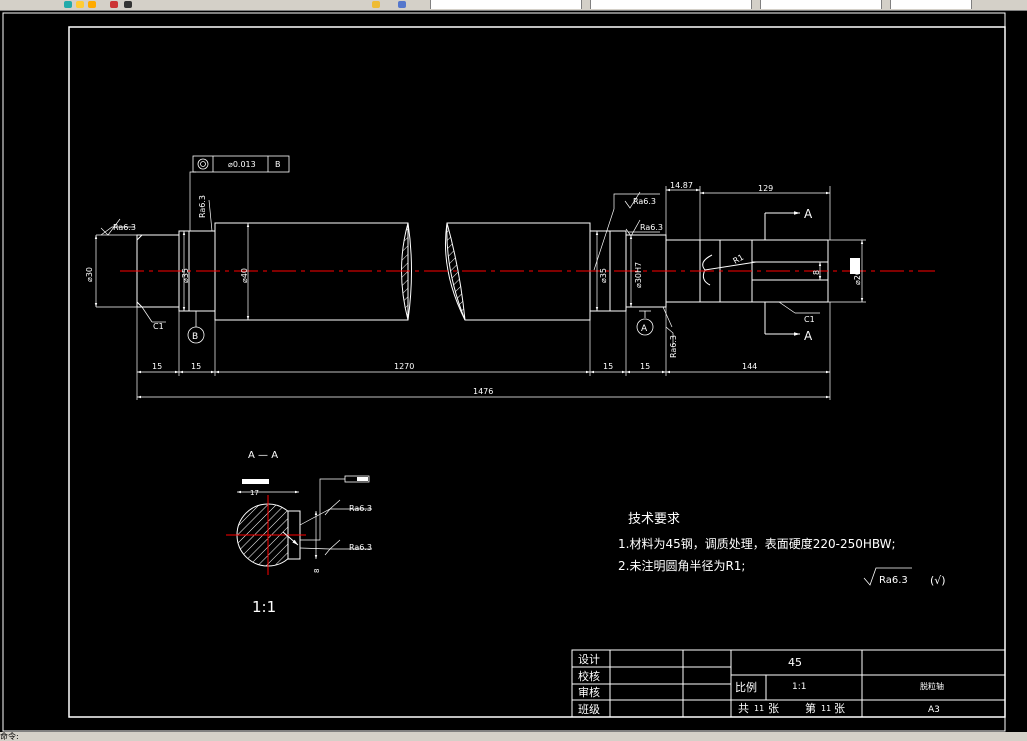 Image resolution: width=1027 pixels, height=741 pixels. Describe the element at coordinates (202, 206) in the screenshot. I see `roughness-top-left: Ra6.3` at that location.